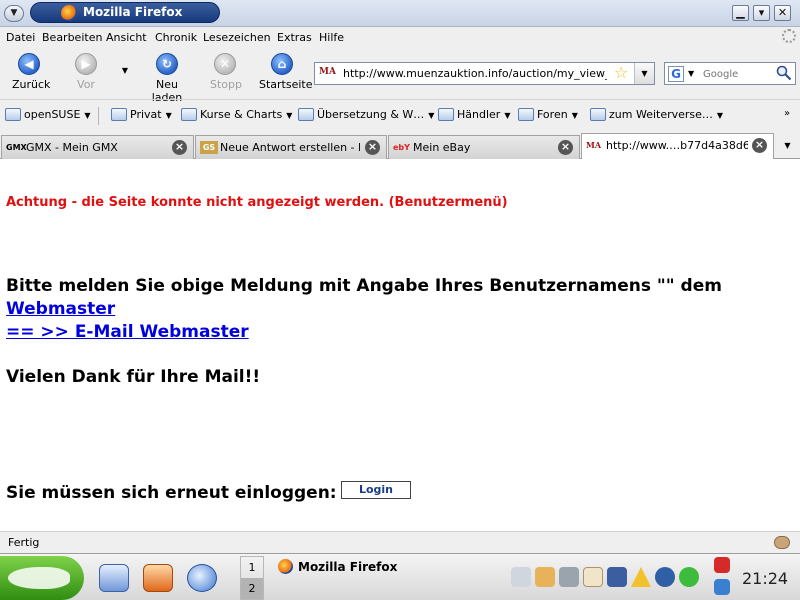 This screenshot has width=800, height=600. Describe the element at coordinates (176, 37) in the screenshot. I see `menu-chronik: Chronik` at that location.